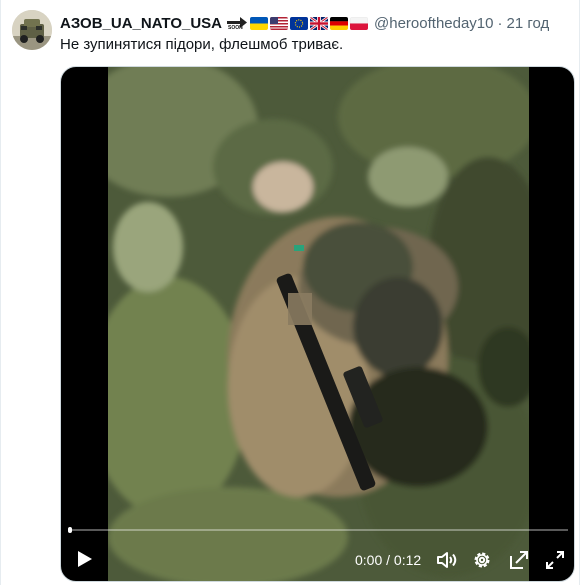 This screenshot has height=585, width=584. Describe the element at coordinates (388, 560) in the screenshot. I see `video-timecode: 0:00 / 0:12` at that location.